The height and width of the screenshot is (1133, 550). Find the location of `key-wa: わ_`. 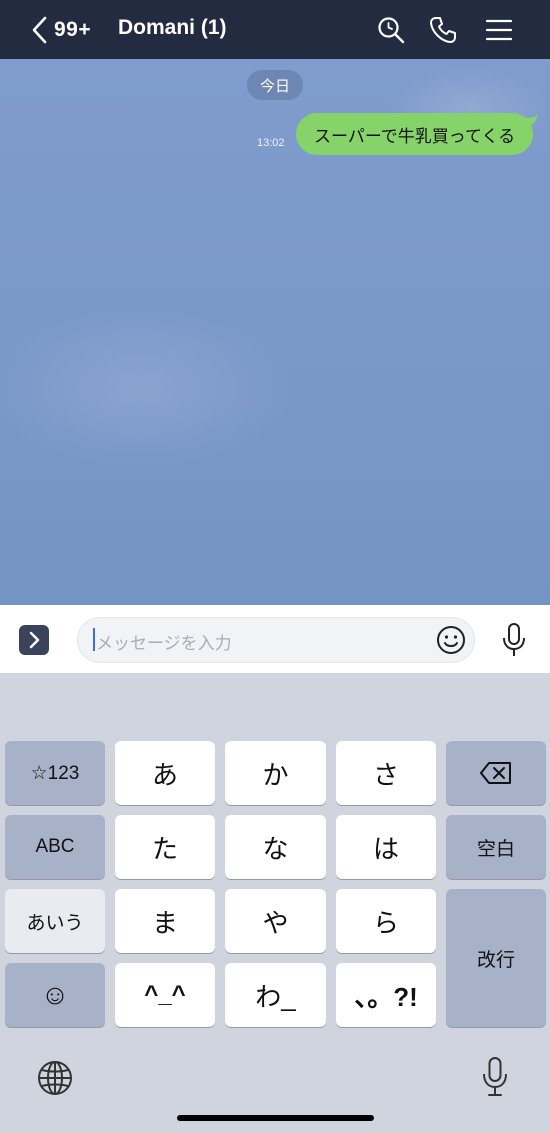

key-wa: わ_ is located at coordinates (275, 995).